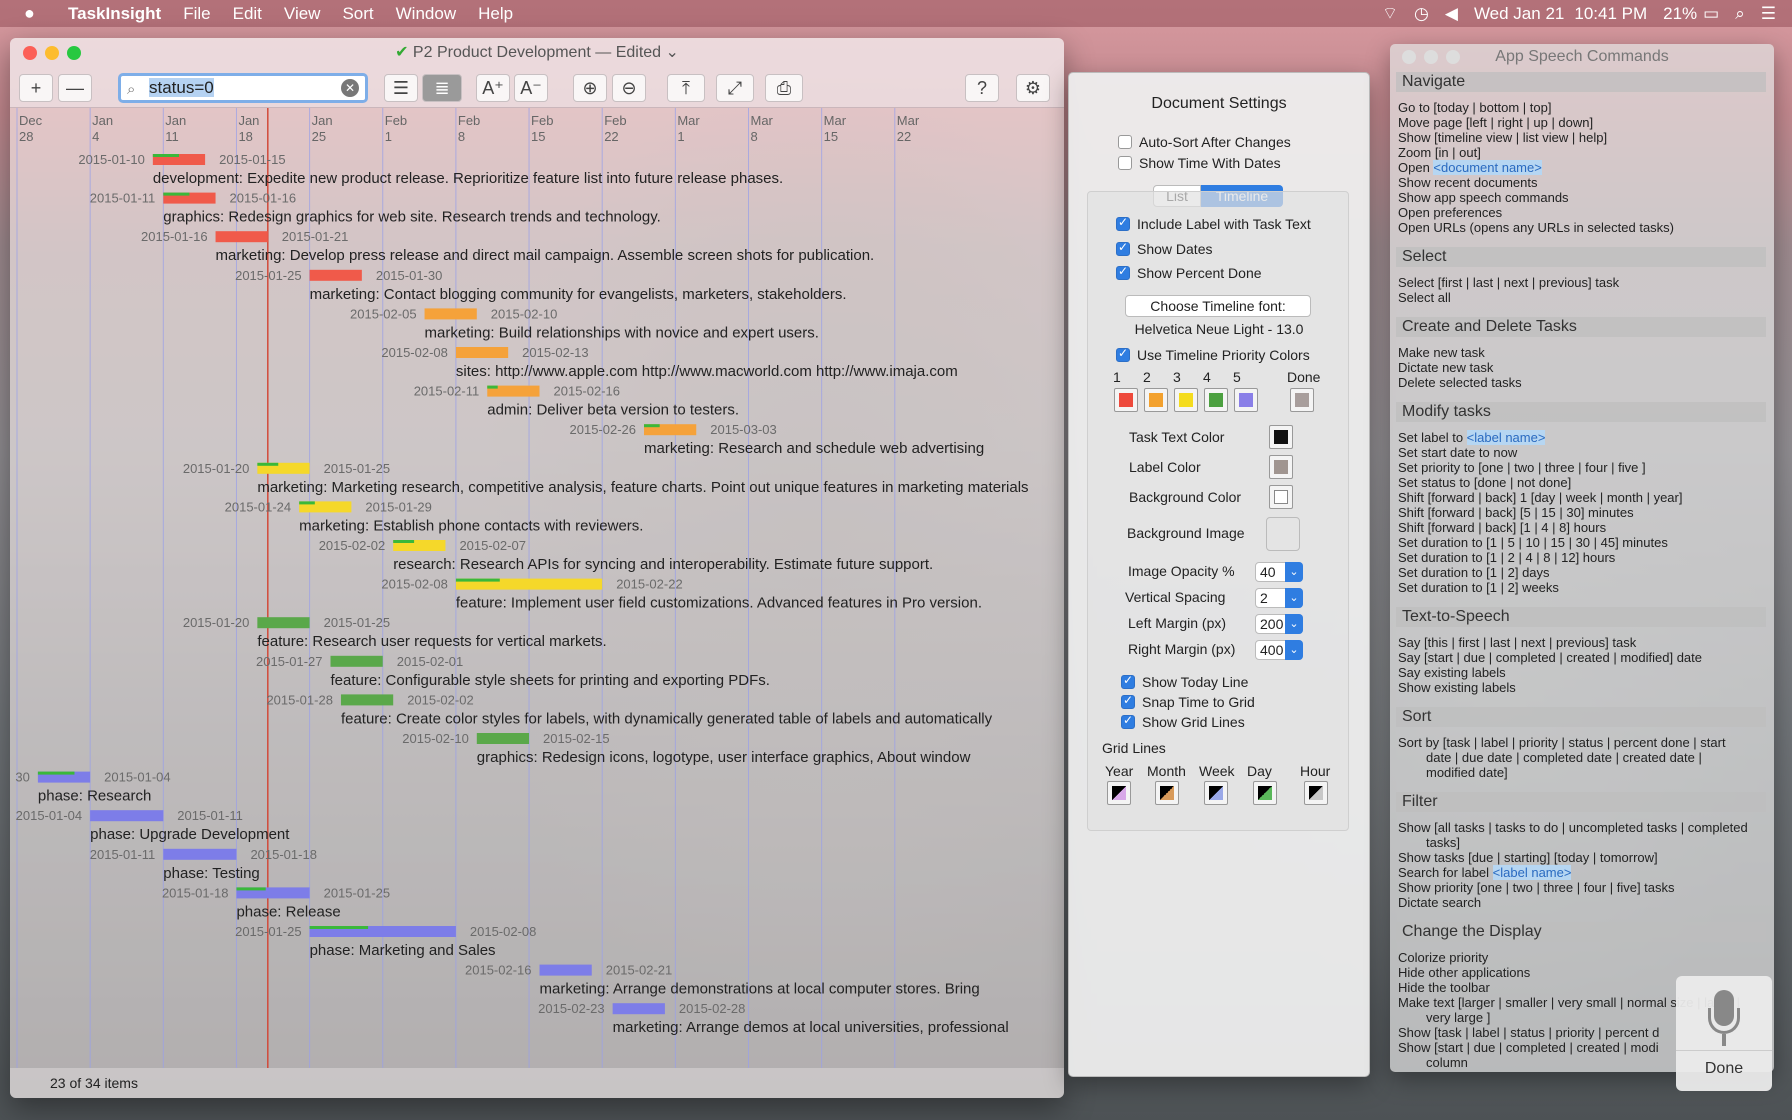  Describe the element at coordinates (1583, 107) in the screenshot. I see `speech-command-line: Go to [today | bottom | top]` at that location.